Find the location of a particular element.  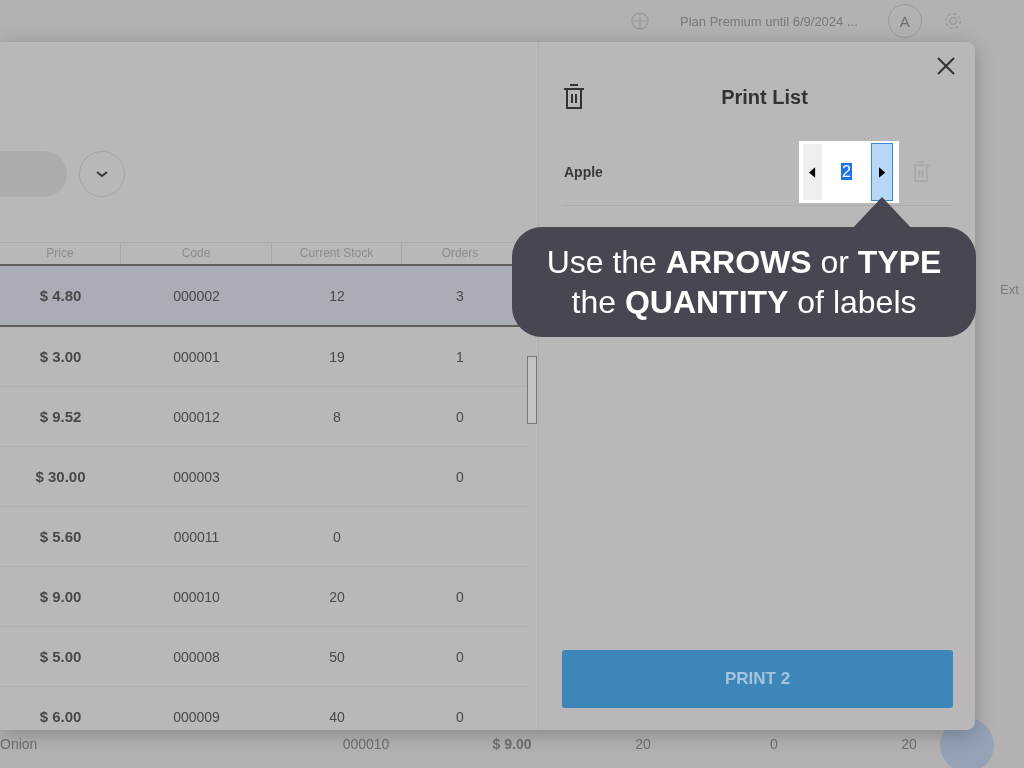

table-cell-text: $ 9.52 is located at coordinates (60, 416).